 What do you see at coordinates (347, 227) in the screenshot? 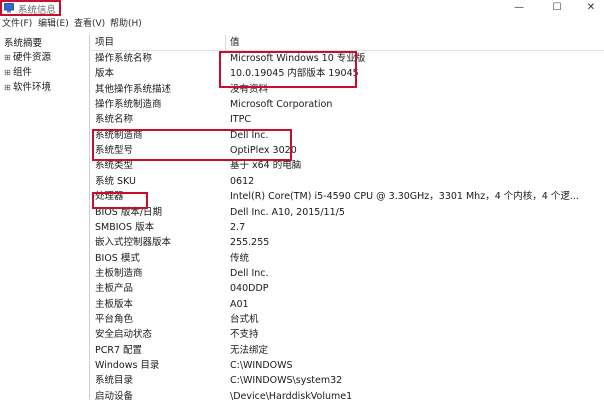
I see `table-row: SMBIOS 版本 2.7` at bounding box center [347, 227].